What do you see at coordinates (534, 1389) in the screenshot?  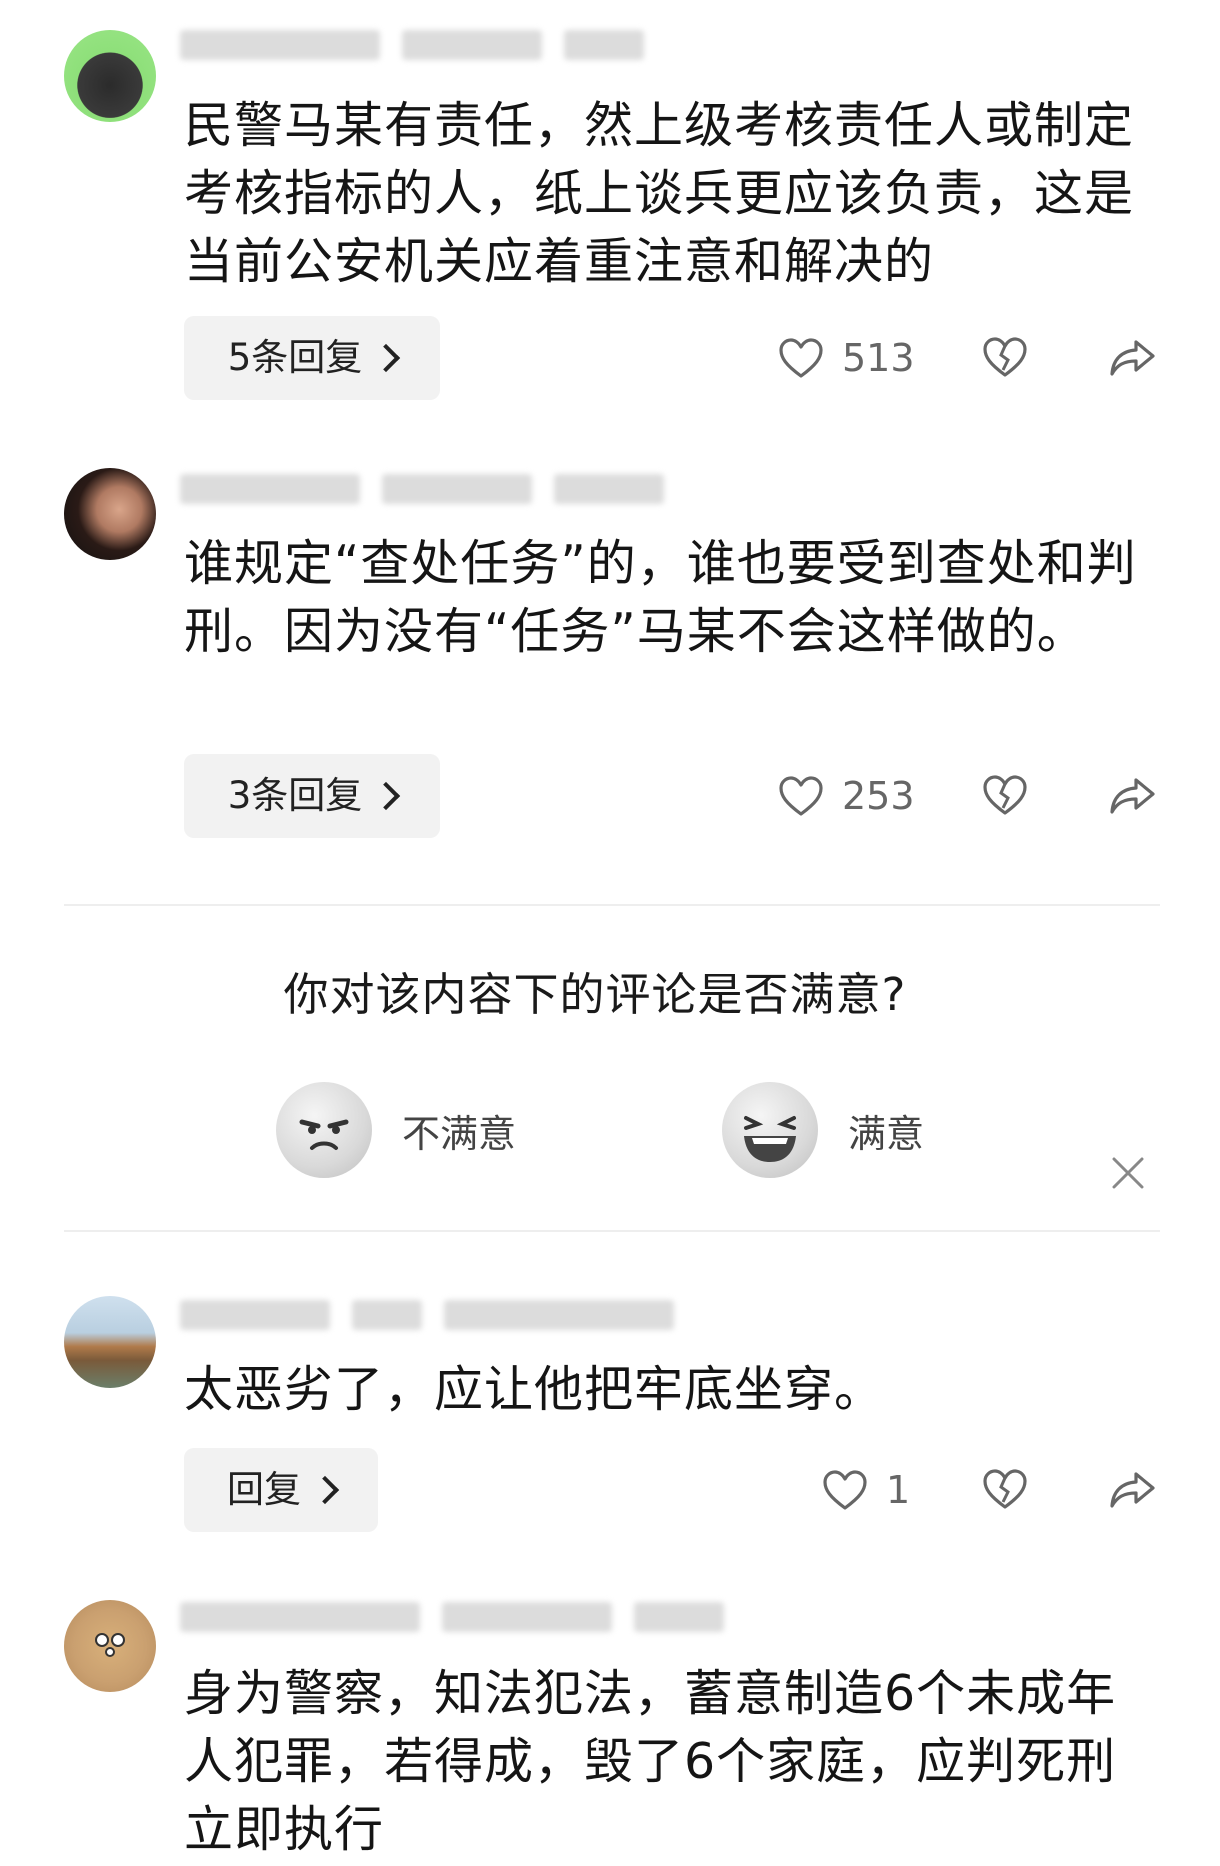 I see `comment-text: 太恶劣了，应让他把牢底坐穿。` at bounding box center [534, 1389].